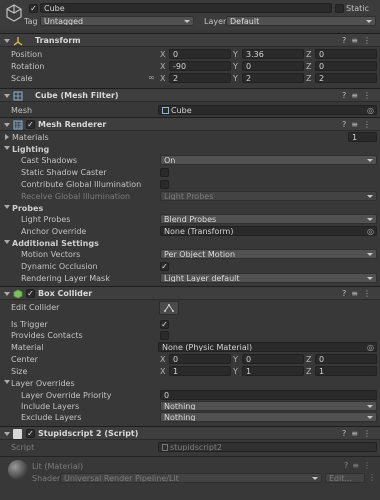  I want to click on mesh-filter-icon, so click(18, 96).